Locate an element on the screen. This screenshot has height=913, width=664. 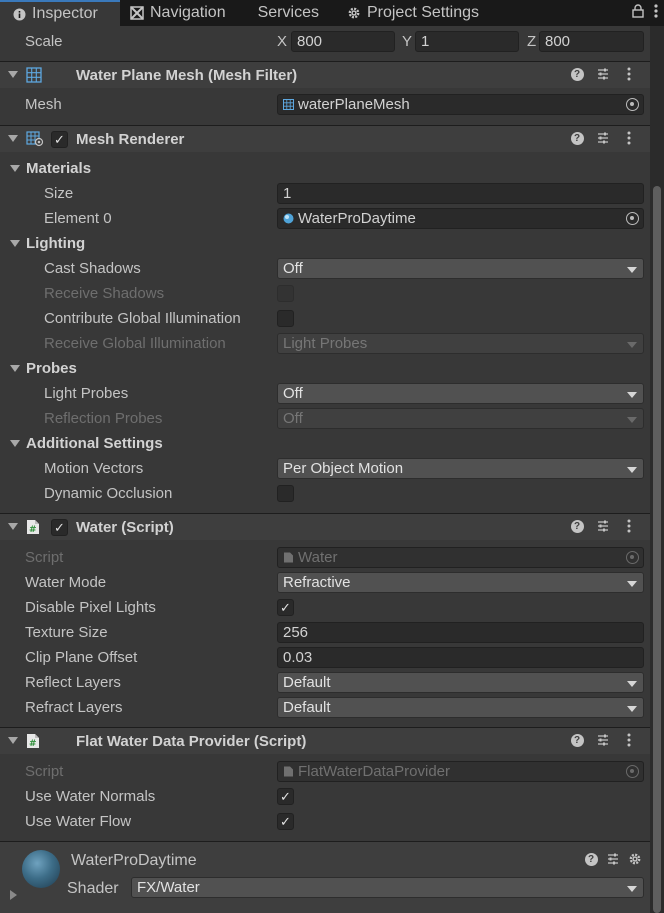
gear-icon is located at coordinates (635, 859).